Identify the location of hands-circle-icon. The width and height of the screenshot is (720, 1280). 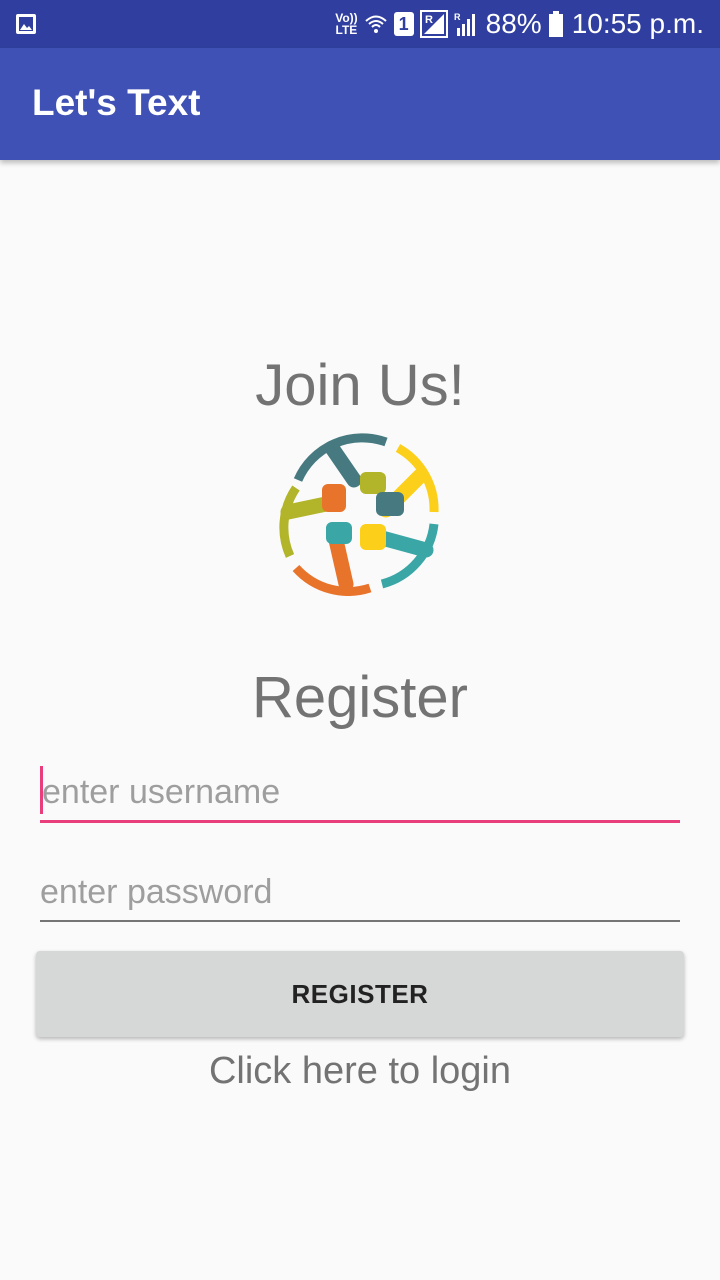
(359, 514).